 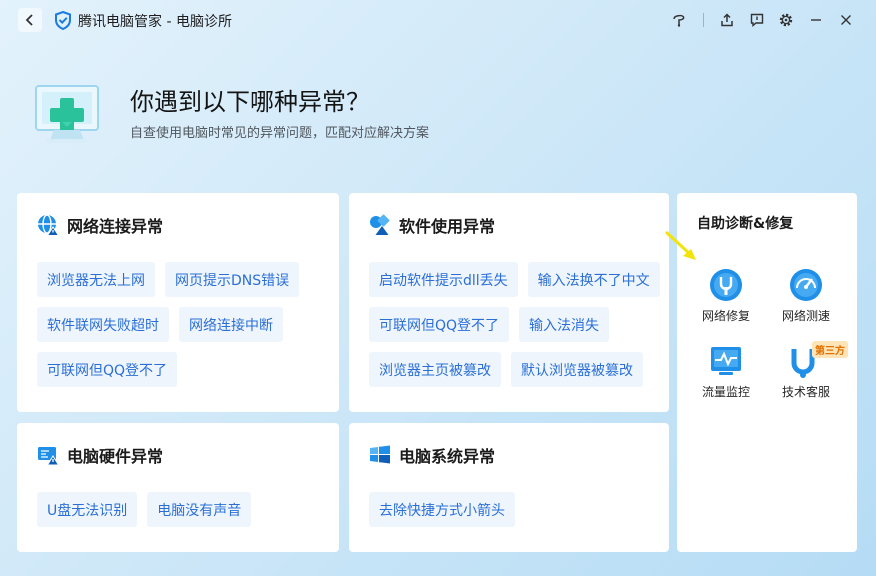 I want to click on self-diagnosis-panel: 自助诊断&修复 网络修复 网络测速 流量监控 第三方 技术客服, so click(x=760, y=372).